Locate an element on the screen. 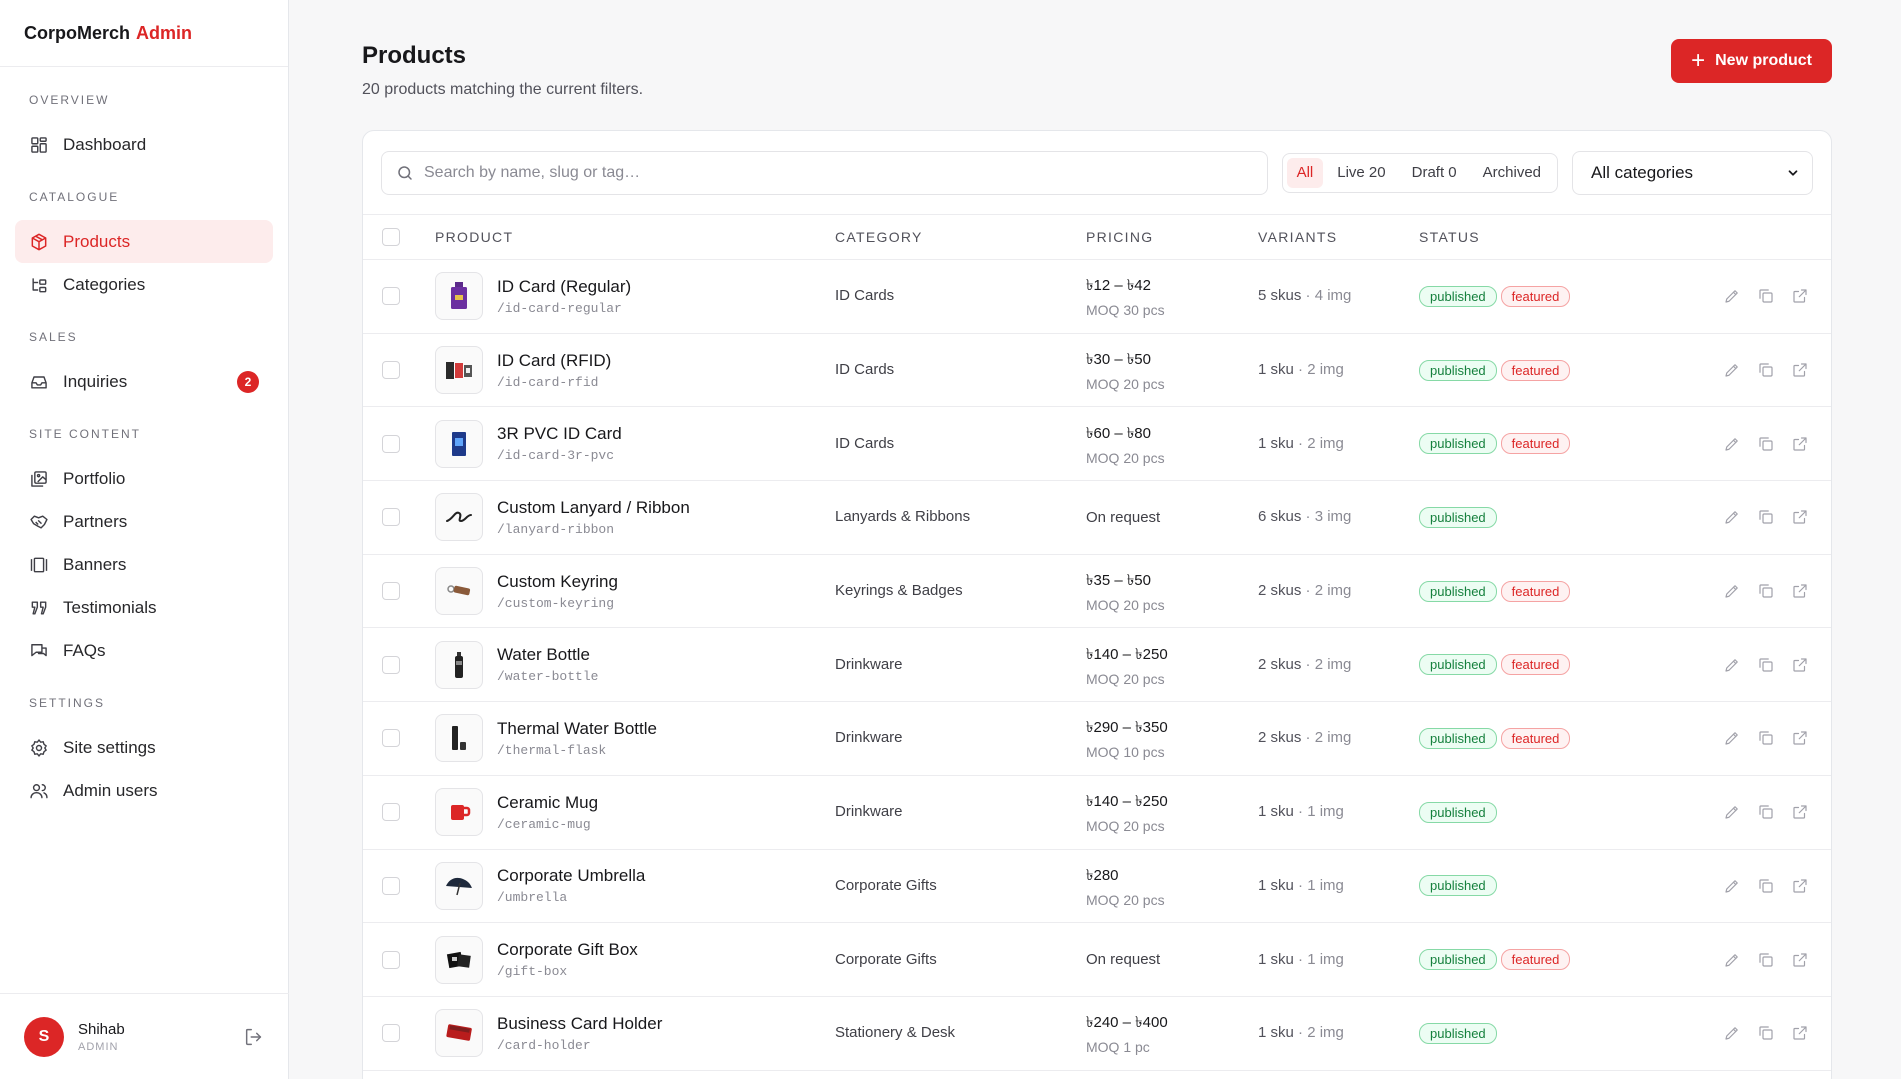 This screenshot has width=1901, height=1079. search-box is located at coordinates (824, 172).